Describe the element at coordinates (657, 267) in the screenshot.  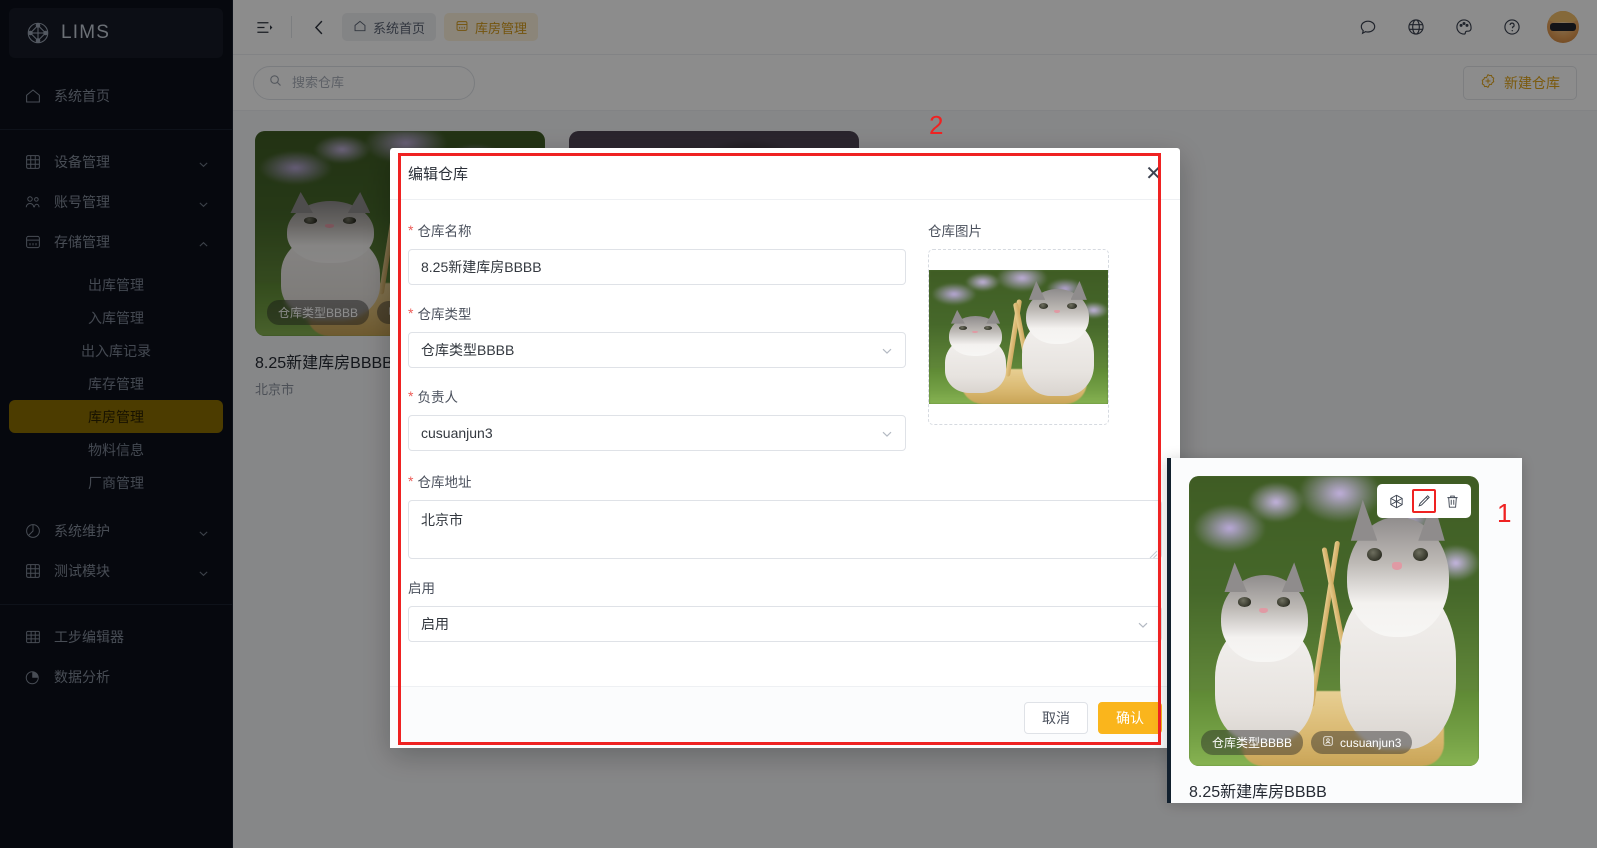
I see `warehouse-name-input: 8.25新建库房BBBB` at that location.